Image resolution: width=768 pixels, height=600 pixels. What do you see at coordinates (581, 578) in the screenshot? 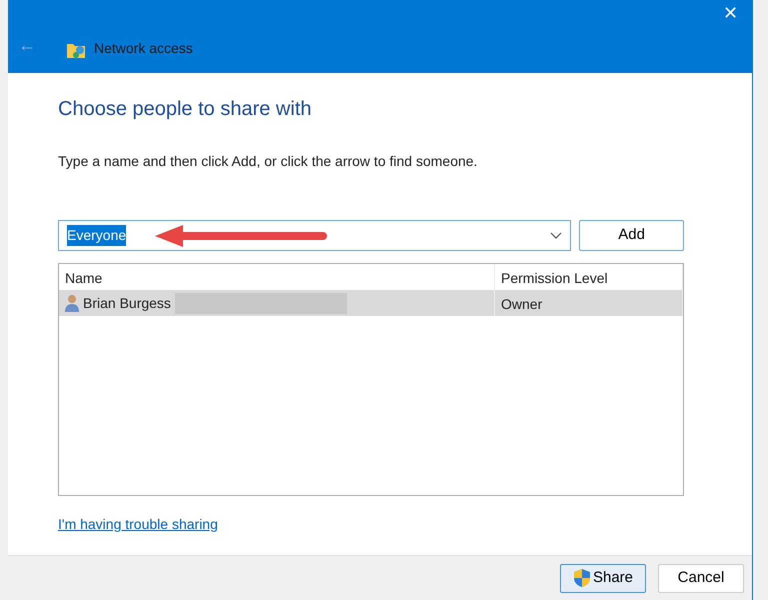
I see `shield-icon` at bounding box center [581, 578].